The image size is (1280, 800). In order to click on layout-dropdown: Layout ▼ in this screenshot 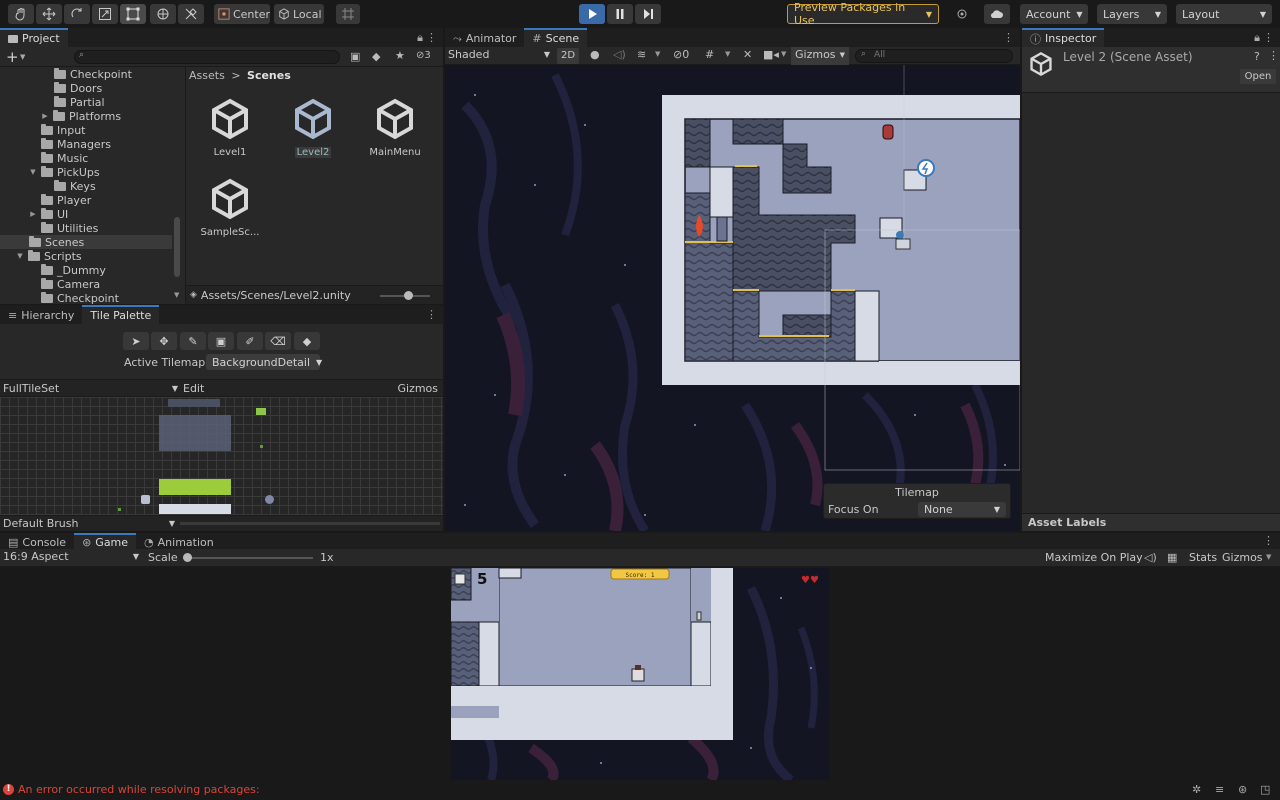, I will do `click(1224, 14)`.